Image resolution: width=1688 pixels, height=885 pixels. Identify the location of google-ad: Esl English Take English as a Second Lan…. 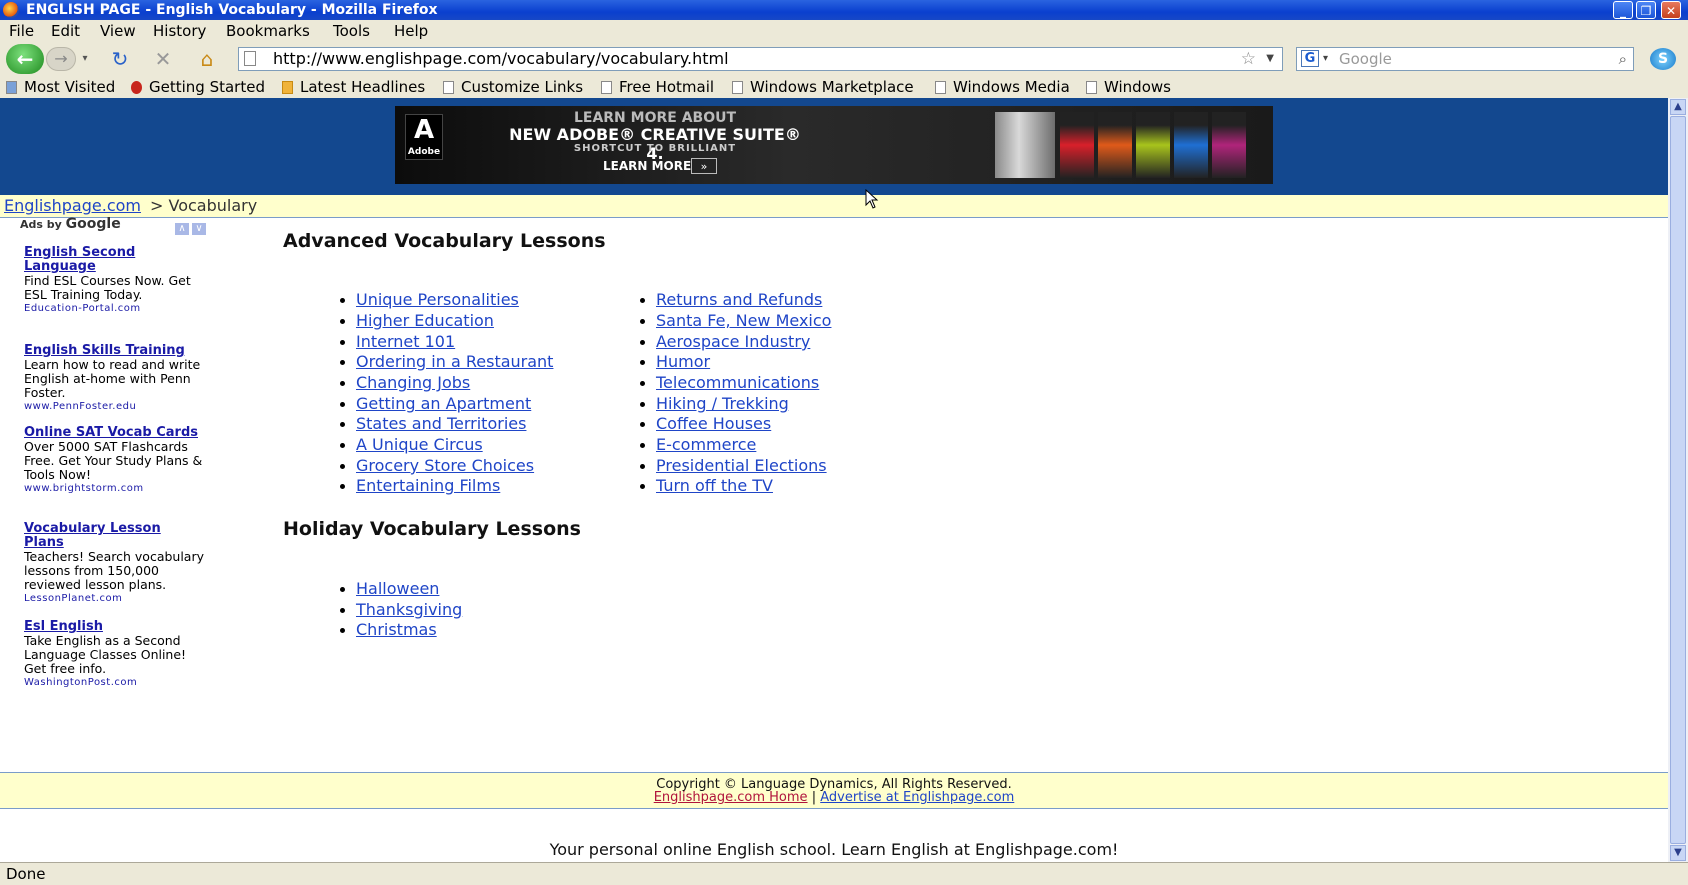
(114, 655).